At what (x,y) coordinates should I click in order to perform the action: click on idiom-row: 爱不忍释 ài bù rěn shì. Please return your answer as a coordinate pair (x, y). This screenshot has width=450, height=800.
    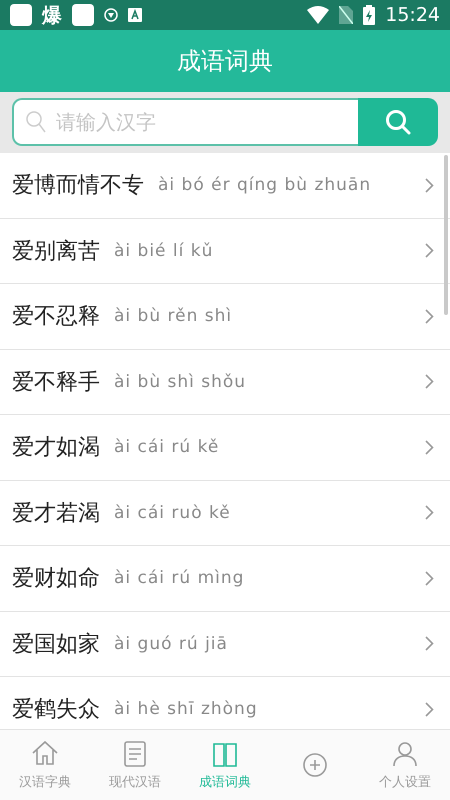
    Looking at the image, I should click on (225, 317).